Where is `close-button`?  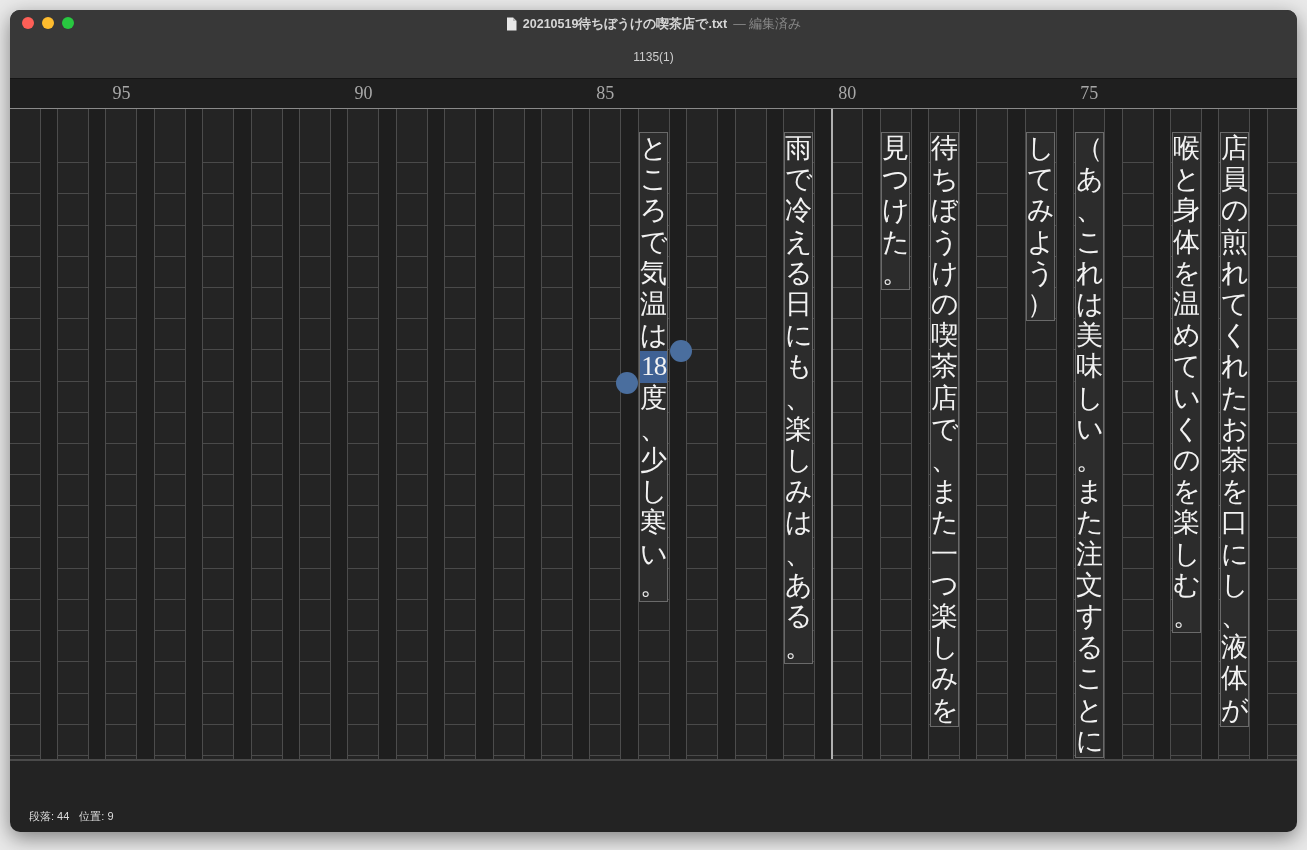
close-button is located at coordinates (28, 23).